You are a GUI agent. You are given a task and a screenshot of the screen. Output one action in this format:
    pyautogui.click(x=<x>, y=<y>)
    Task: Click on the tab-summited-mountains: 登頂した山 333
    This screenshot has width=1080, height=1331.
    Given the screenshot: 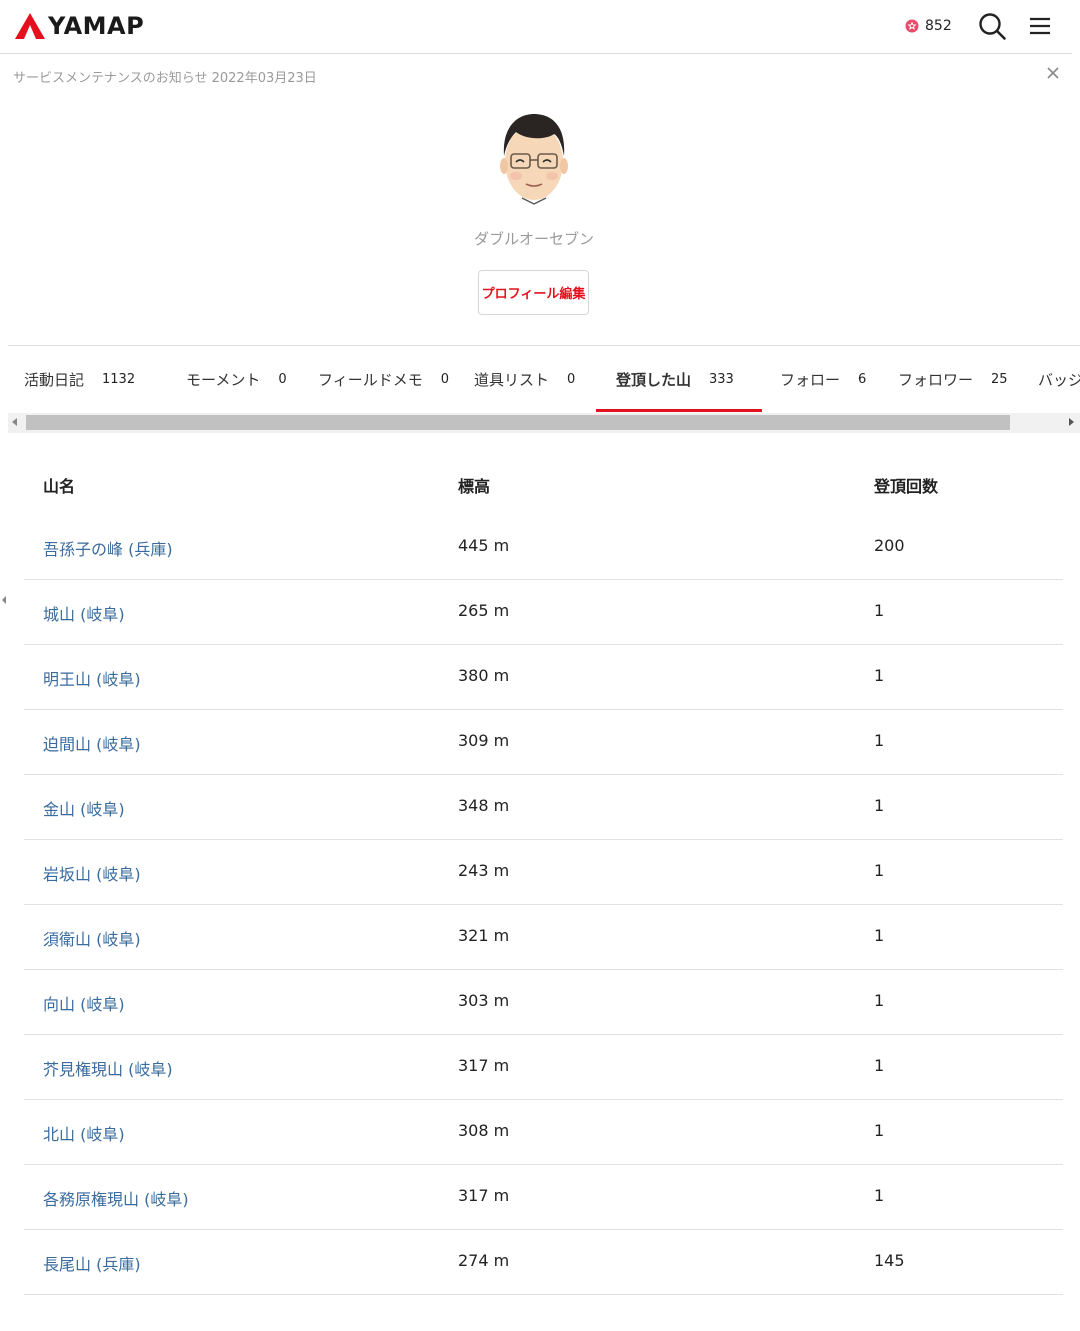 What is the action you would take?
    pyautogui.click(x=675, y=379)
    